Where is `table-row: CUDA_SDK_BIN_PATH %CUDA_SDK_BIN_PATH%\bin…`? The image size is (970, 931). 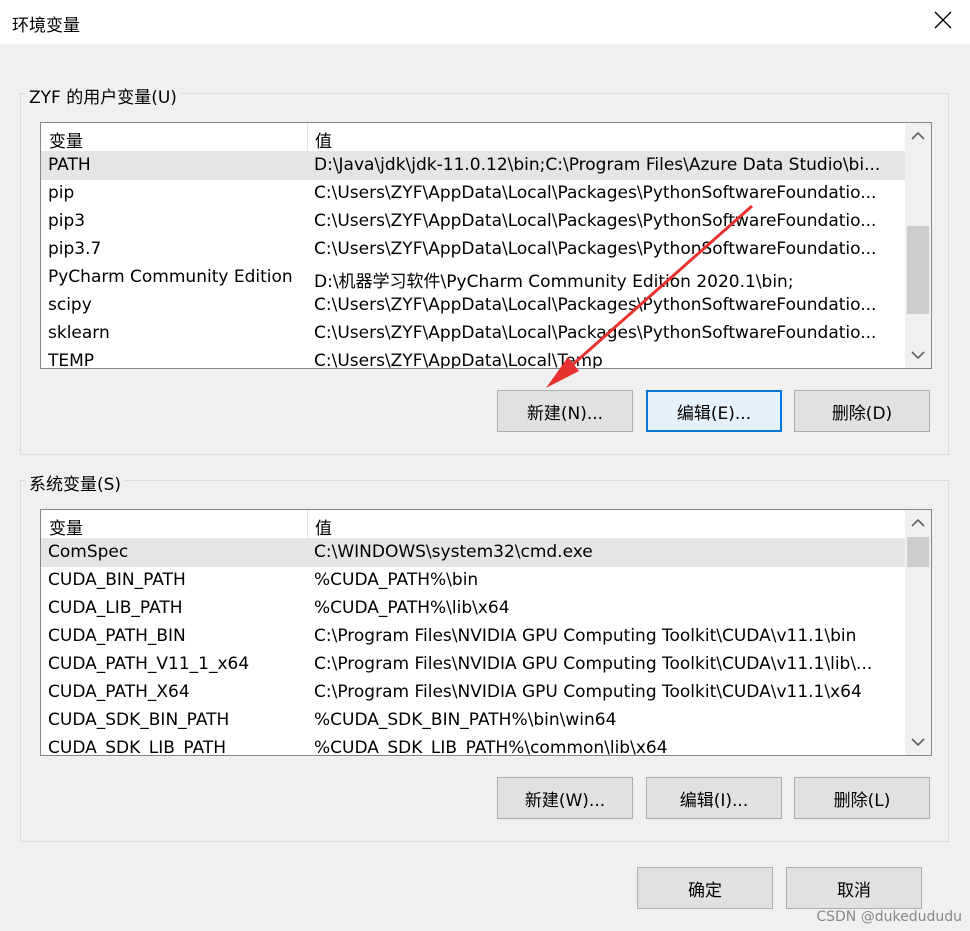
table-row: CUDA_SDK_BIN_PATH %CUDA_SDK_BIN_PATH%\bin… is located at coordinates (473, 721).